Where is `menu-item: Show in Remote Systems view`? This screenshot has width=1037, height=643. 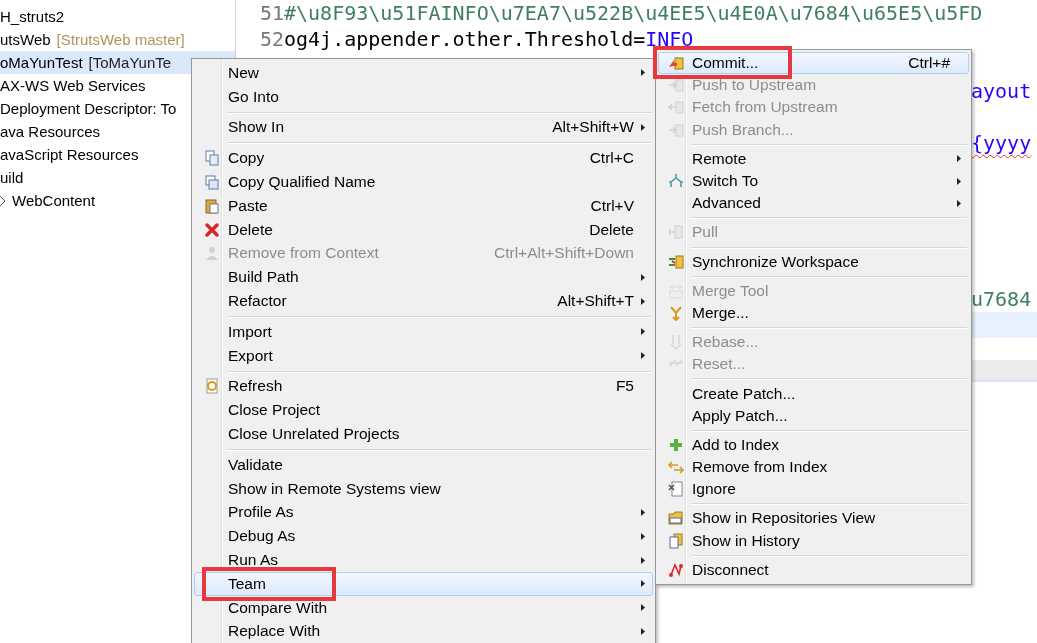
menu-item: Show in Remote Systems view is located at coordinates (423, 488).